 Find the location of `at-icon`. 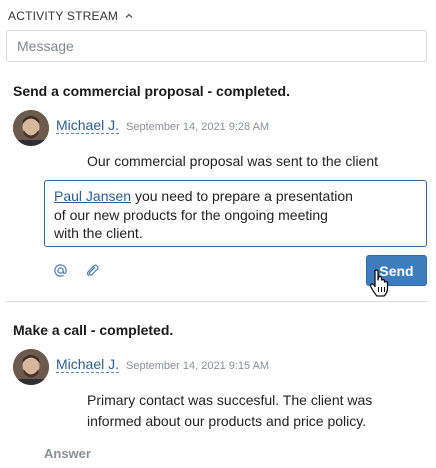

at-icon is located at coordinates (60, 270).